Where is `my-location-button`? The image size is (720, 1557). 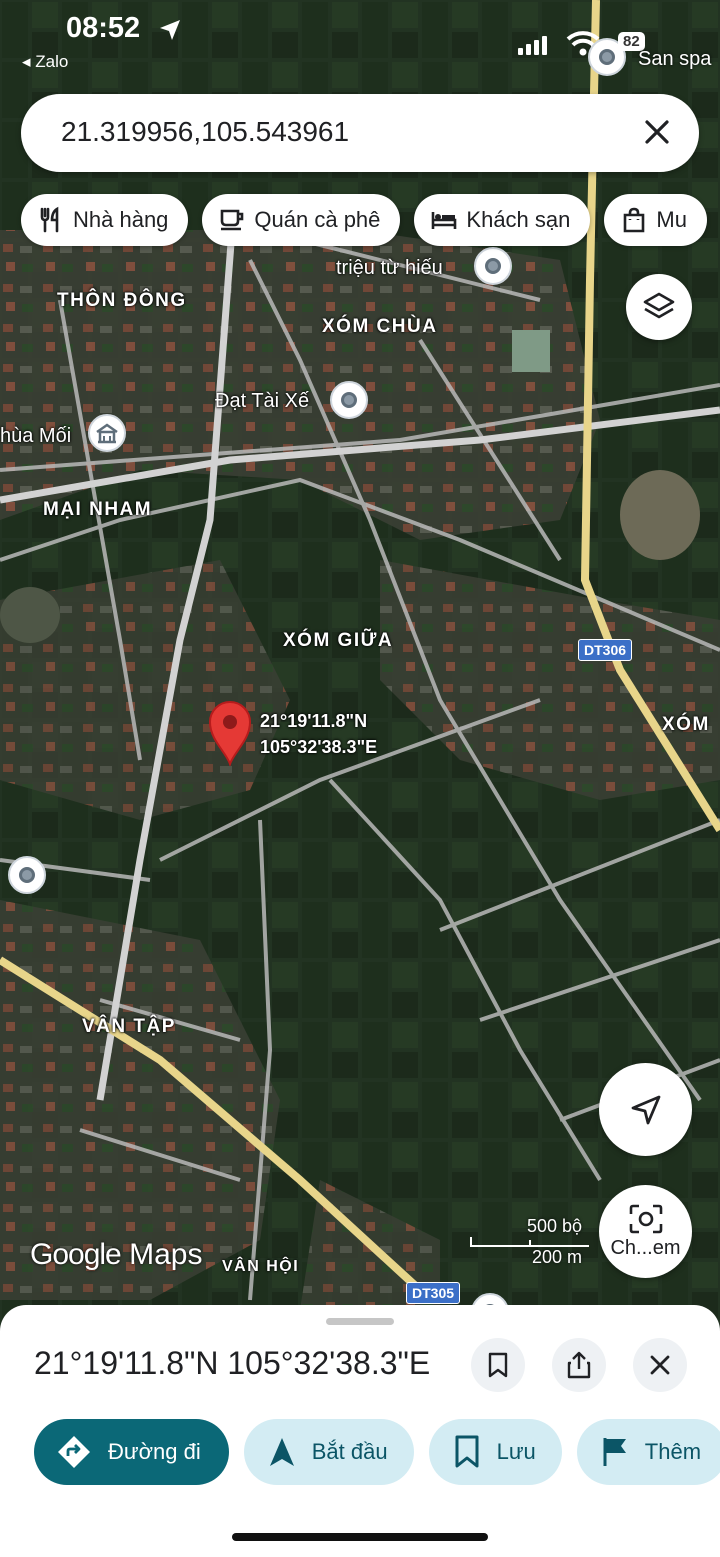
my-location-button is located at coordinates (645, 1109).